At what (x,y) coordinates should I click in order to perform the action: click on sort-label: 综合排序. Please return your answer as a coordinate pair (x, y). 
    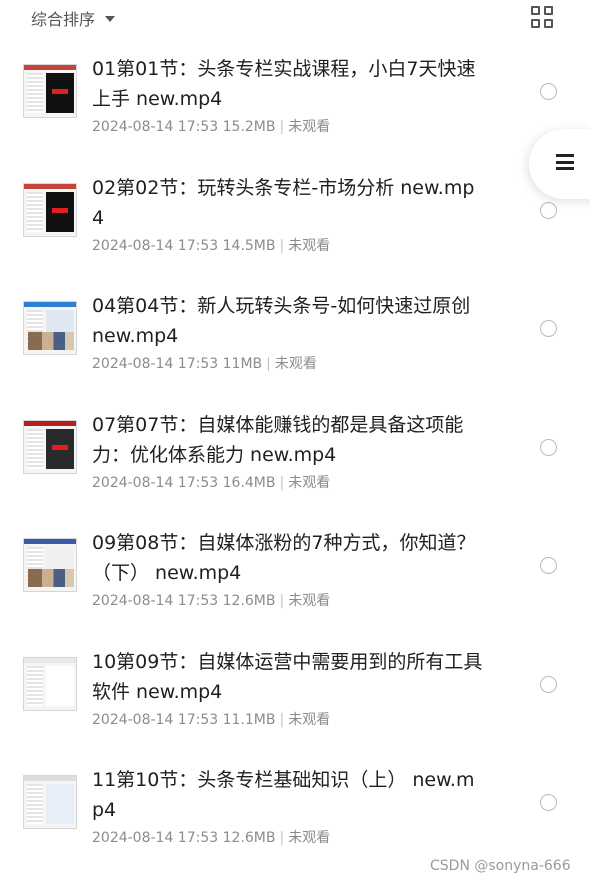
    Looking at the image, I should click on (63, 19).